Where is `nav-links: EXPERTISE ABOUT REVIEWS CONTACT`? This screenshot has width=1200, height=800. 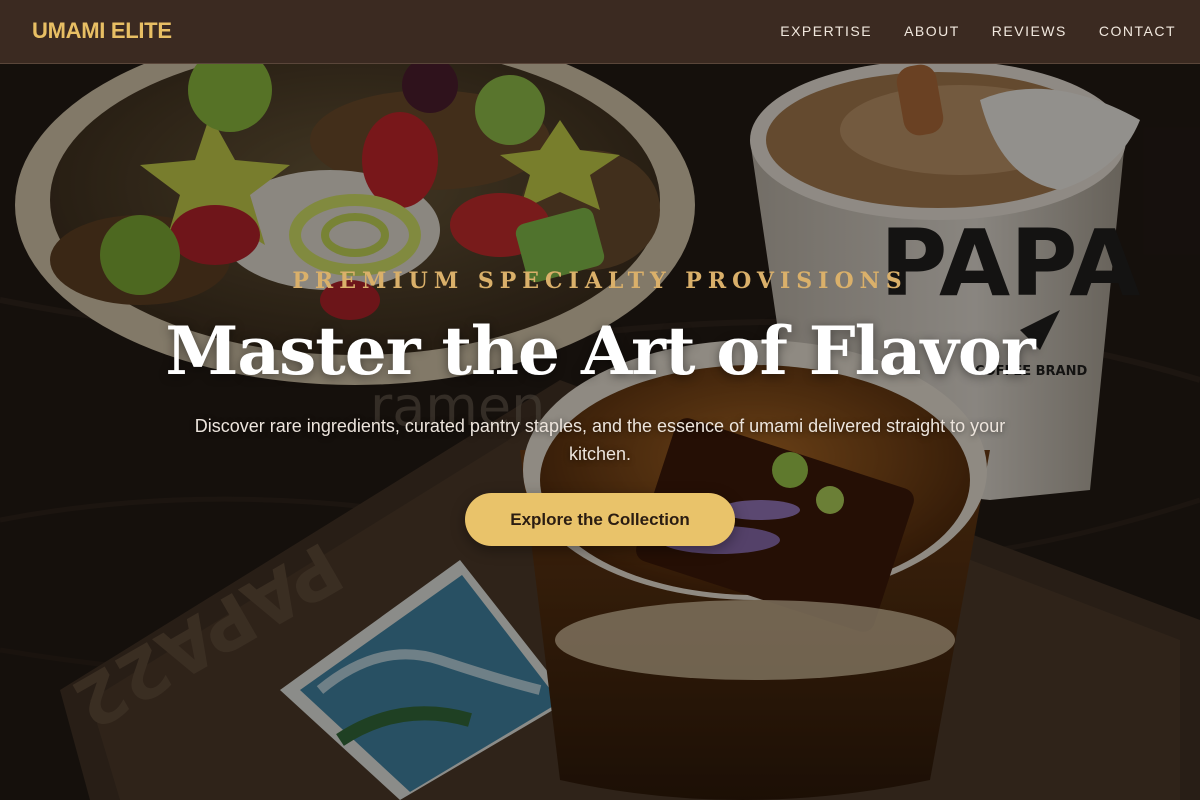
nav-links: EXPERTISE ABOUT REVIEWS CONTACT is located at coordinates (978, 31).